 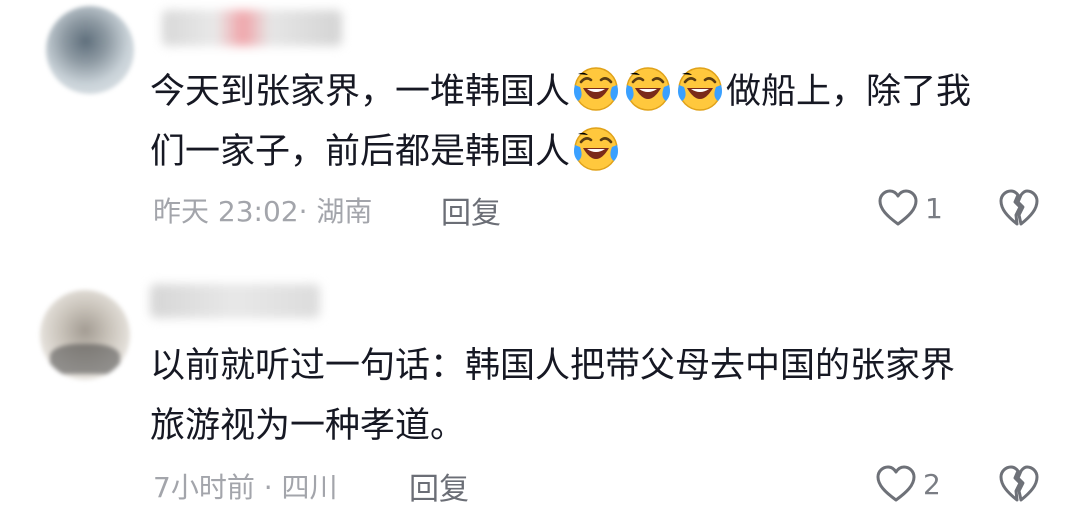 I want to click on comment-line: 们一家子，前后都是韩国人, so click(x=560, y=152).